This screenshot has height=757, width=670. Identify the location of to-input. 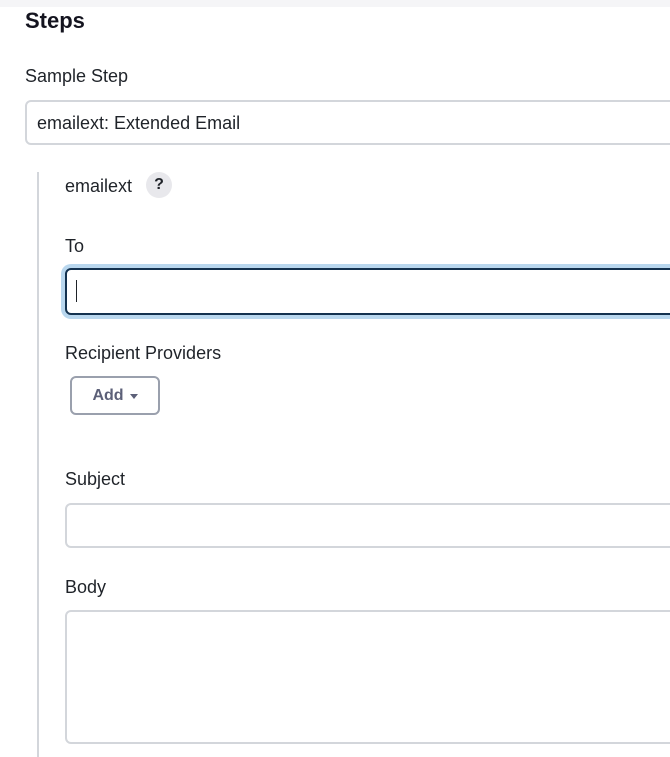
(367, 291).